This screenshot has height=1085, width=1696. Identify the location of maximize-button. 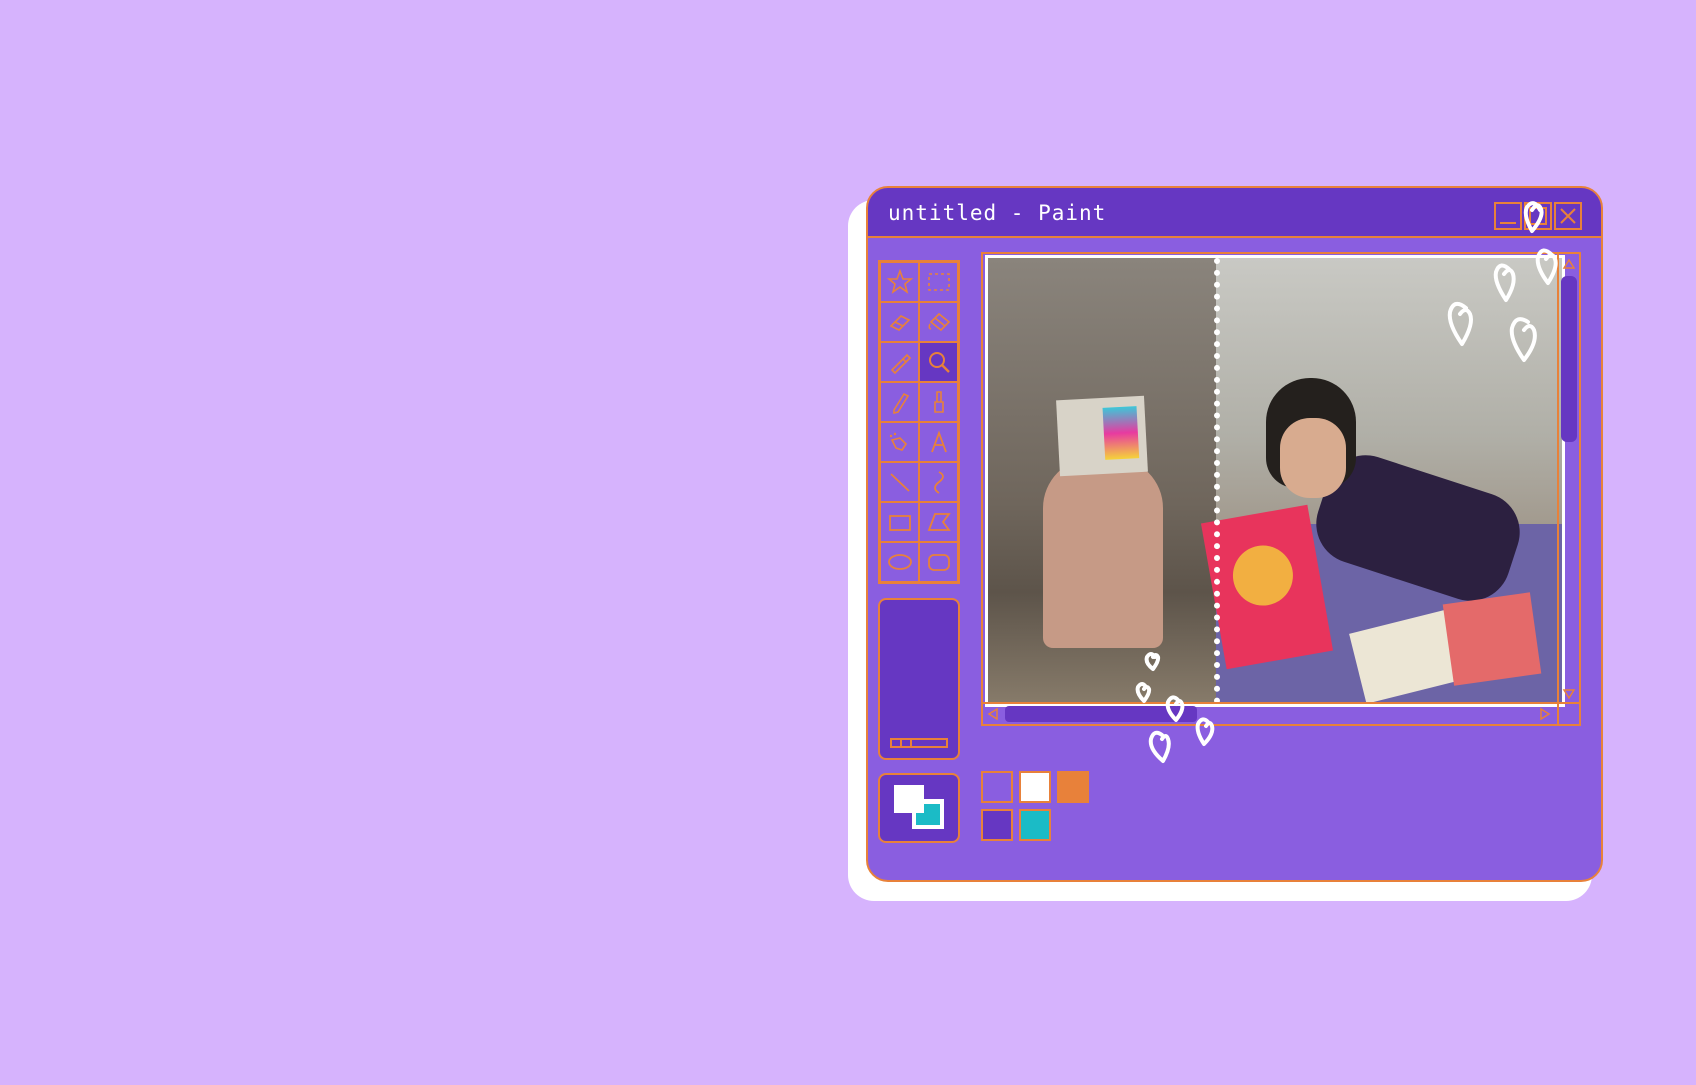
(1538, 216).